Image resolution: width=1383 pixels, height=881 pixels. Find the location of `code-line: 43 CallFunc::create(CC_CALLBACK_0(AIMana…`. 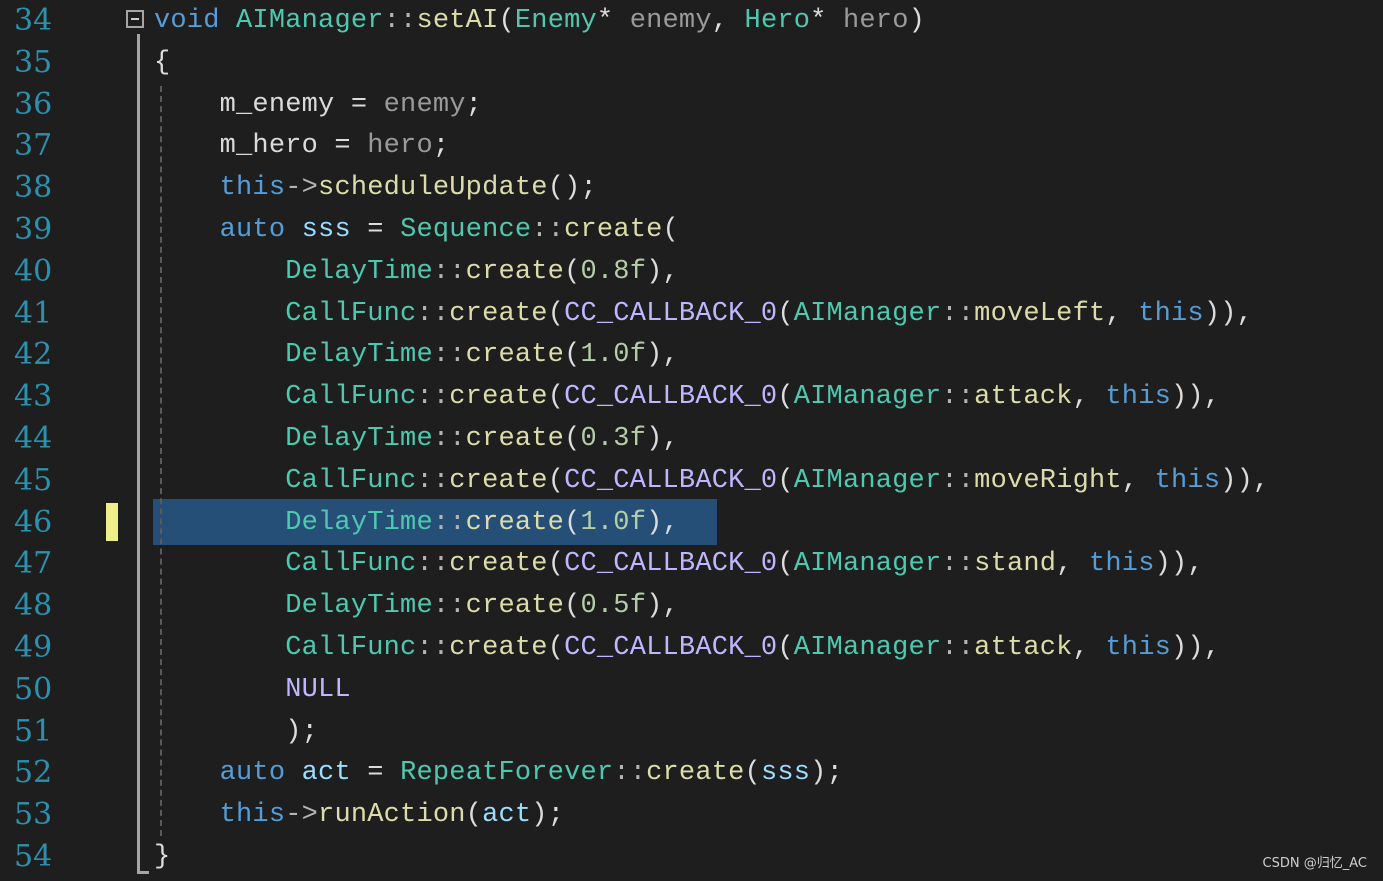

code-line: 43 CallFunc::create(CC_CALLBACK_0(AIMana… is located at coordinates (691, 397).